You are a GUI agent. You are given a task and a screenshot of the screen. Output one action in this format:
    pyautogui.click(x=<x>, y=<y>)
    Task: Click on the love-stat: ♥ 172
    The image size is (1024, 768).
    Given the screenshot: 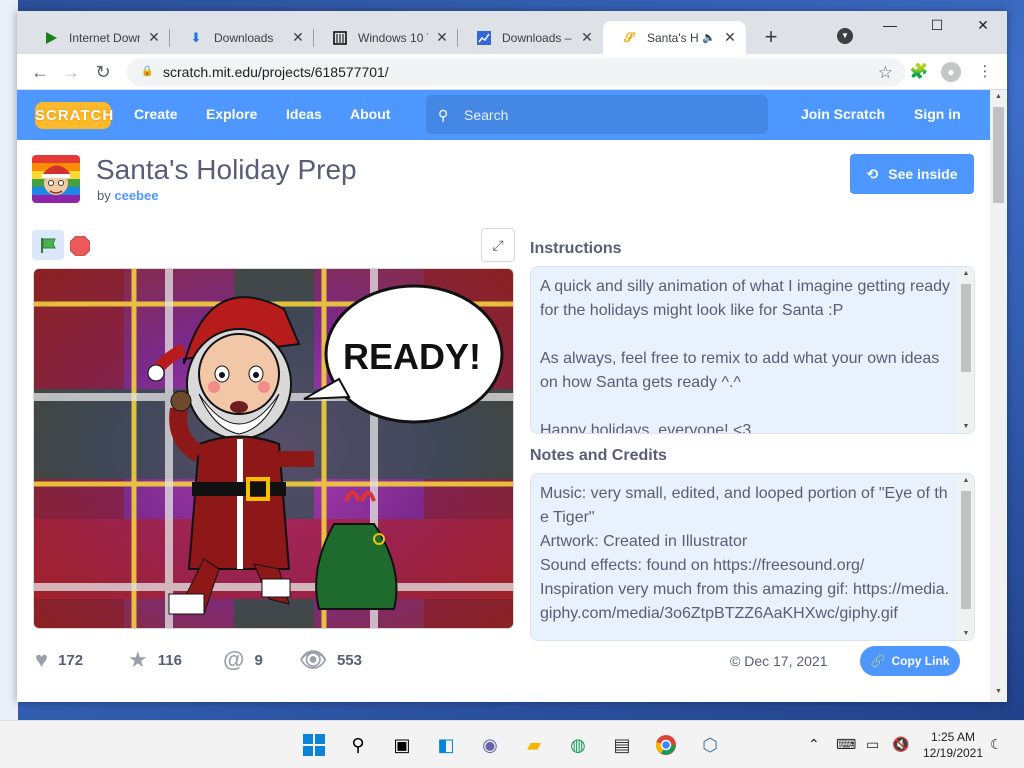 What is the action you would take?
    pyautogui.click(x=59, y=660)
    